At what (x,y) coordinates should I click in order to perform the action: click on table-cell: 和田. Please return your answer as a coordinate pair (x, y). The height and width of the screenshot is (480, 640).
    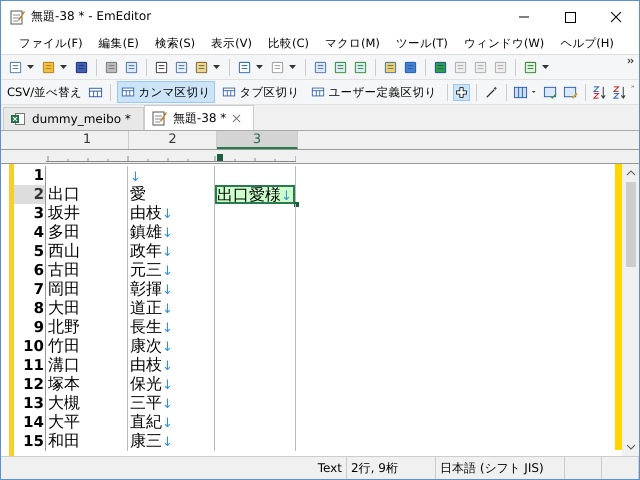
    Looking at the image, I should click on (64, 441).